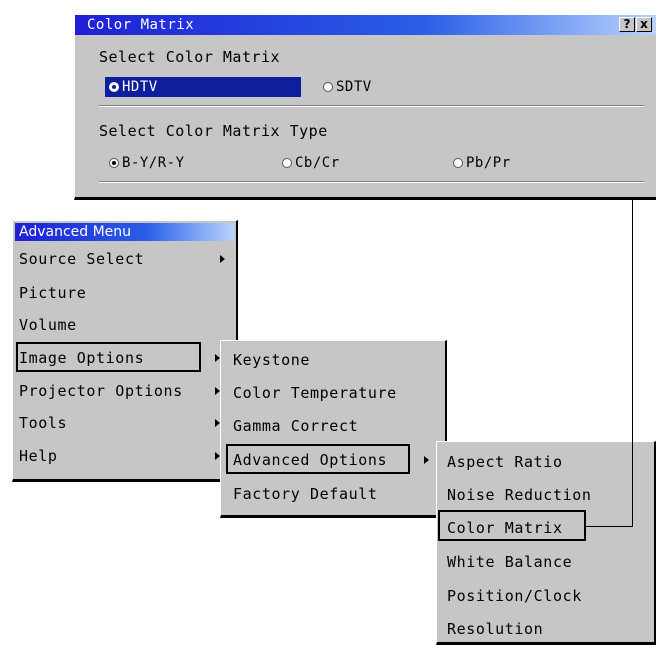  What do you see at coordinates (108, 357) in the screenshot?
I see `image-options-highlight` at bounding box center [108, 357].